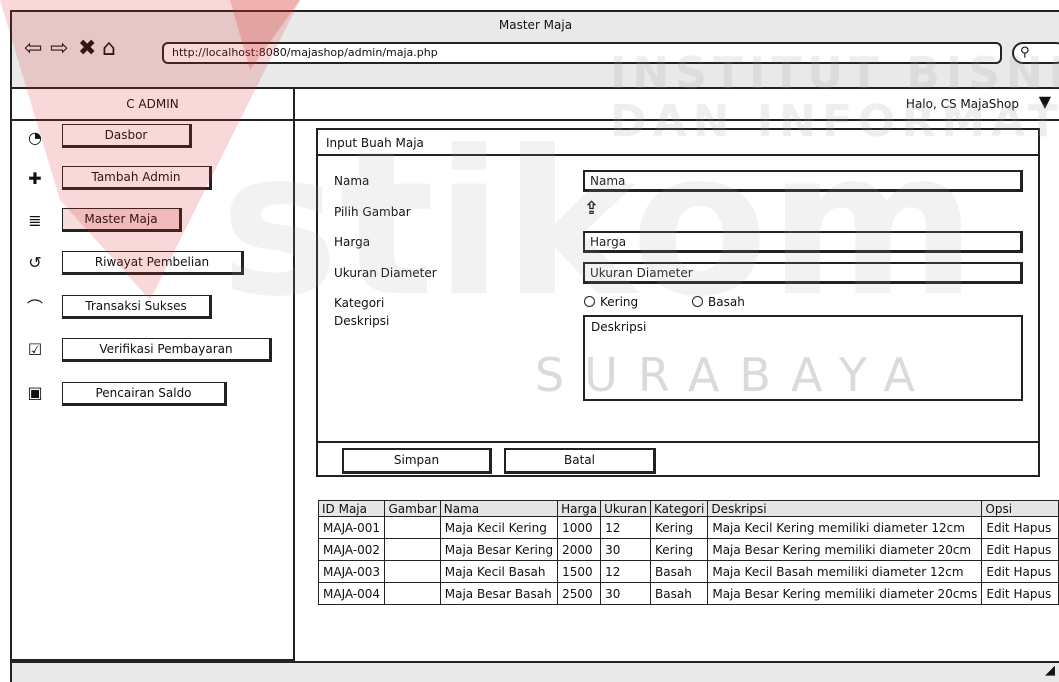 This screenshot has height=682, width=1059. What do you see at coordinates (351, 527) in the screenshot?
I see `cell-id: MAJA-001` at bounding box center [351, 527].